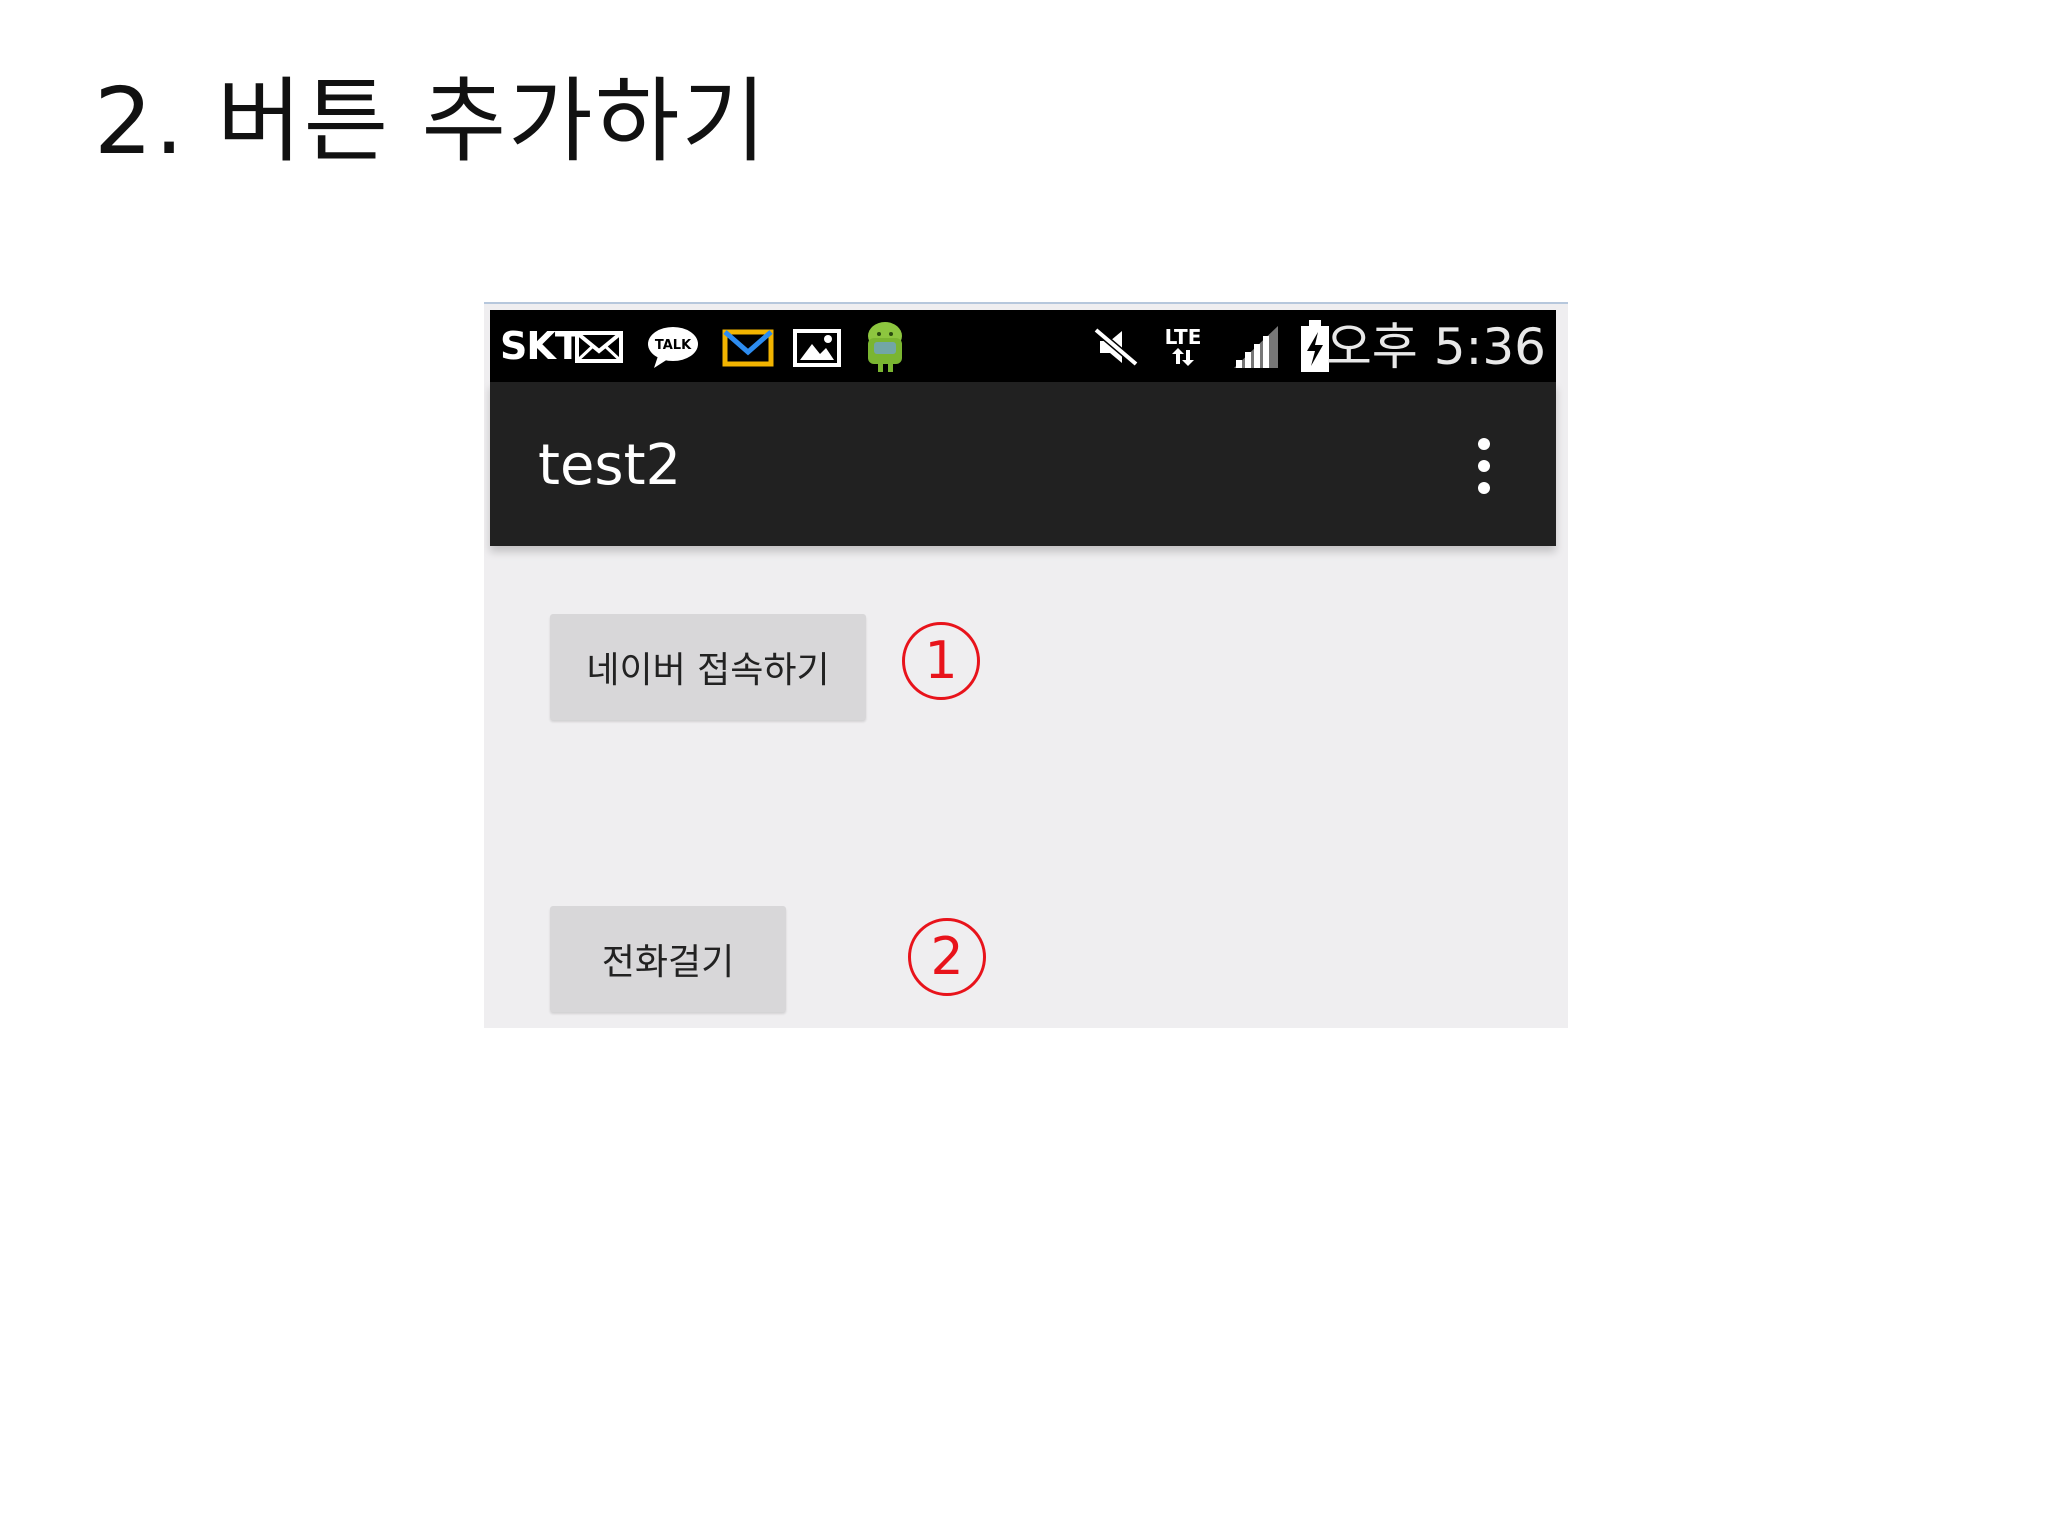  I want to click on kakaotalk-icon: TALK, so click(673, 347).